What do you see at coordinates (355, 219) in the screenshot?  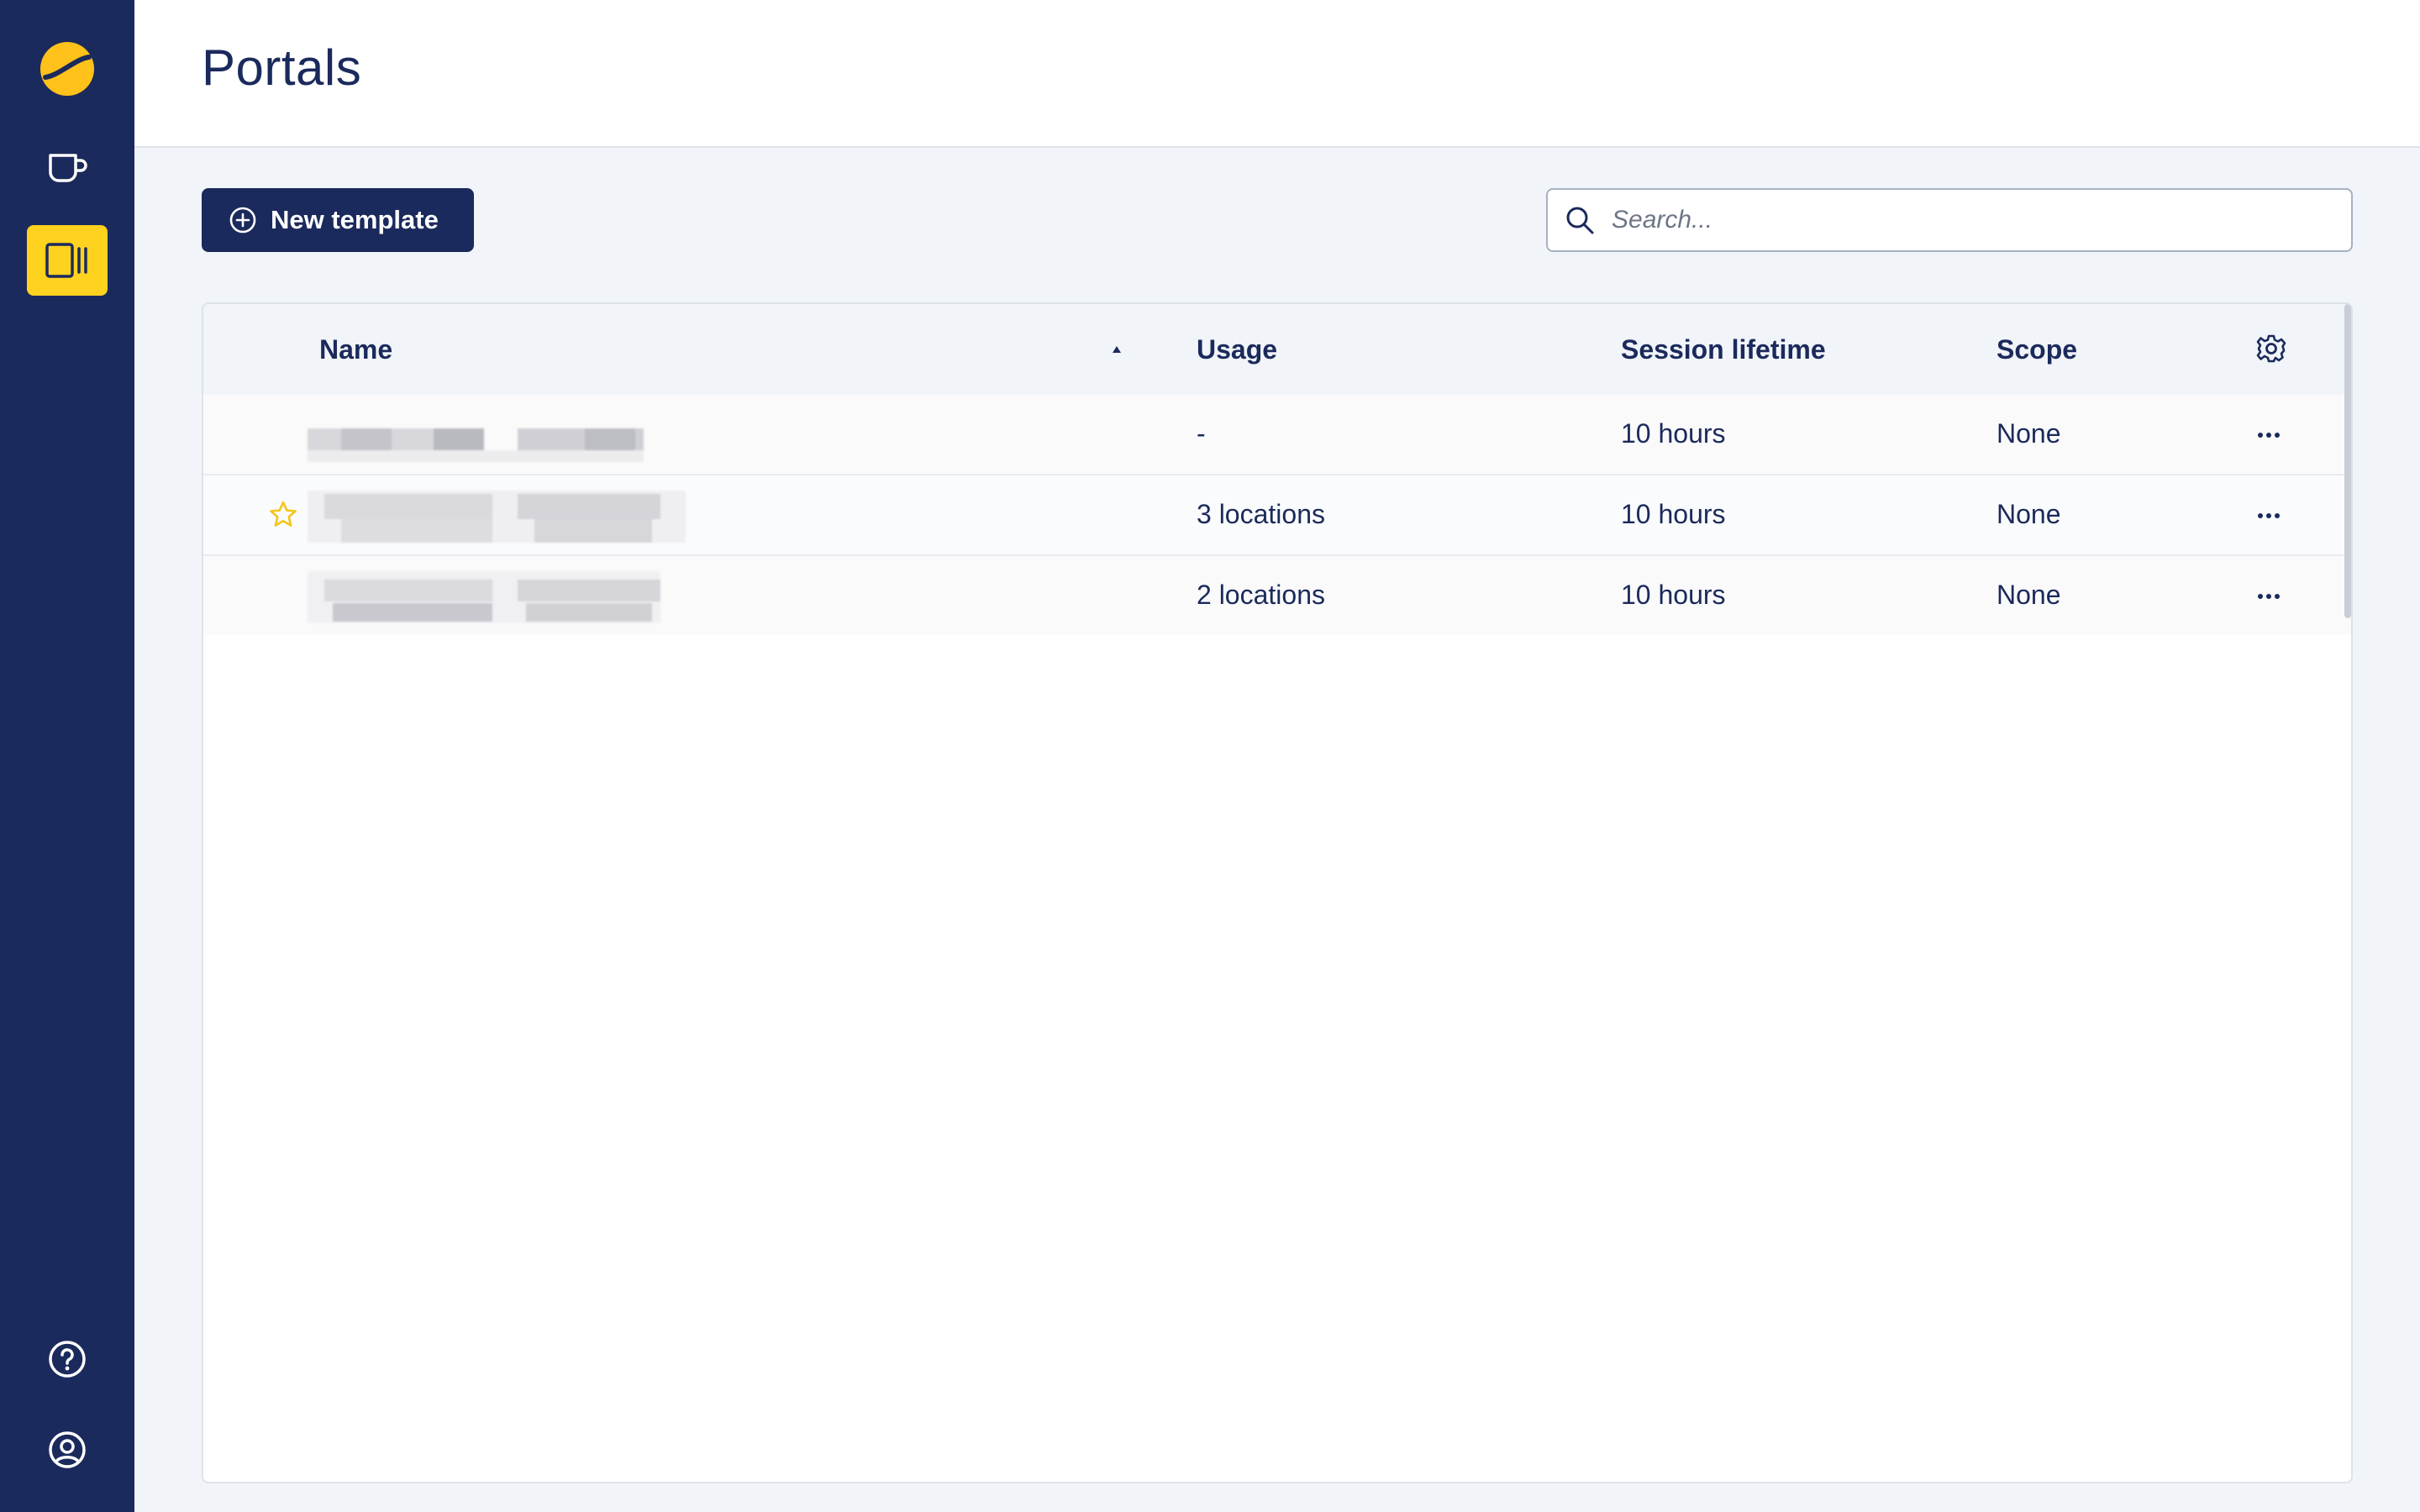 I see `new-template-label: New template` at bounding box center [355, 219].